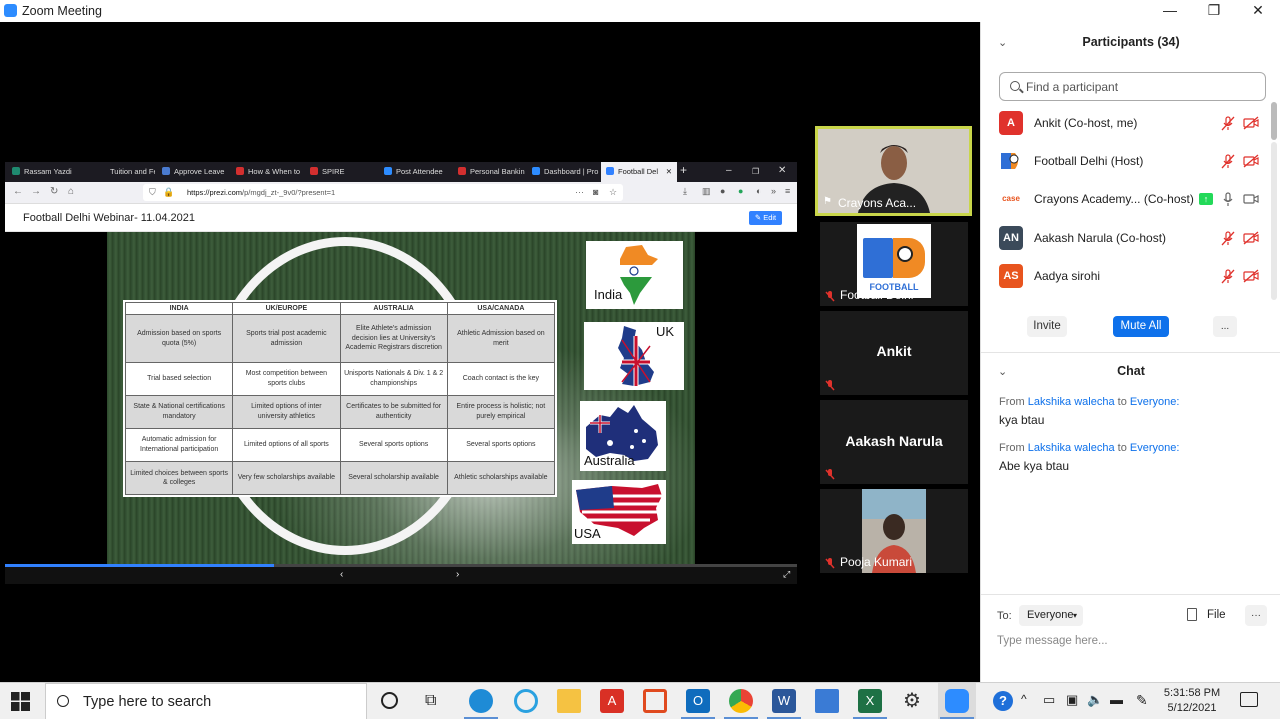 This screenshot has width=1280, height=719. Describe the element at coordinates (1258, 11) in the screenshot. I see `close-button: ✕` at that location.